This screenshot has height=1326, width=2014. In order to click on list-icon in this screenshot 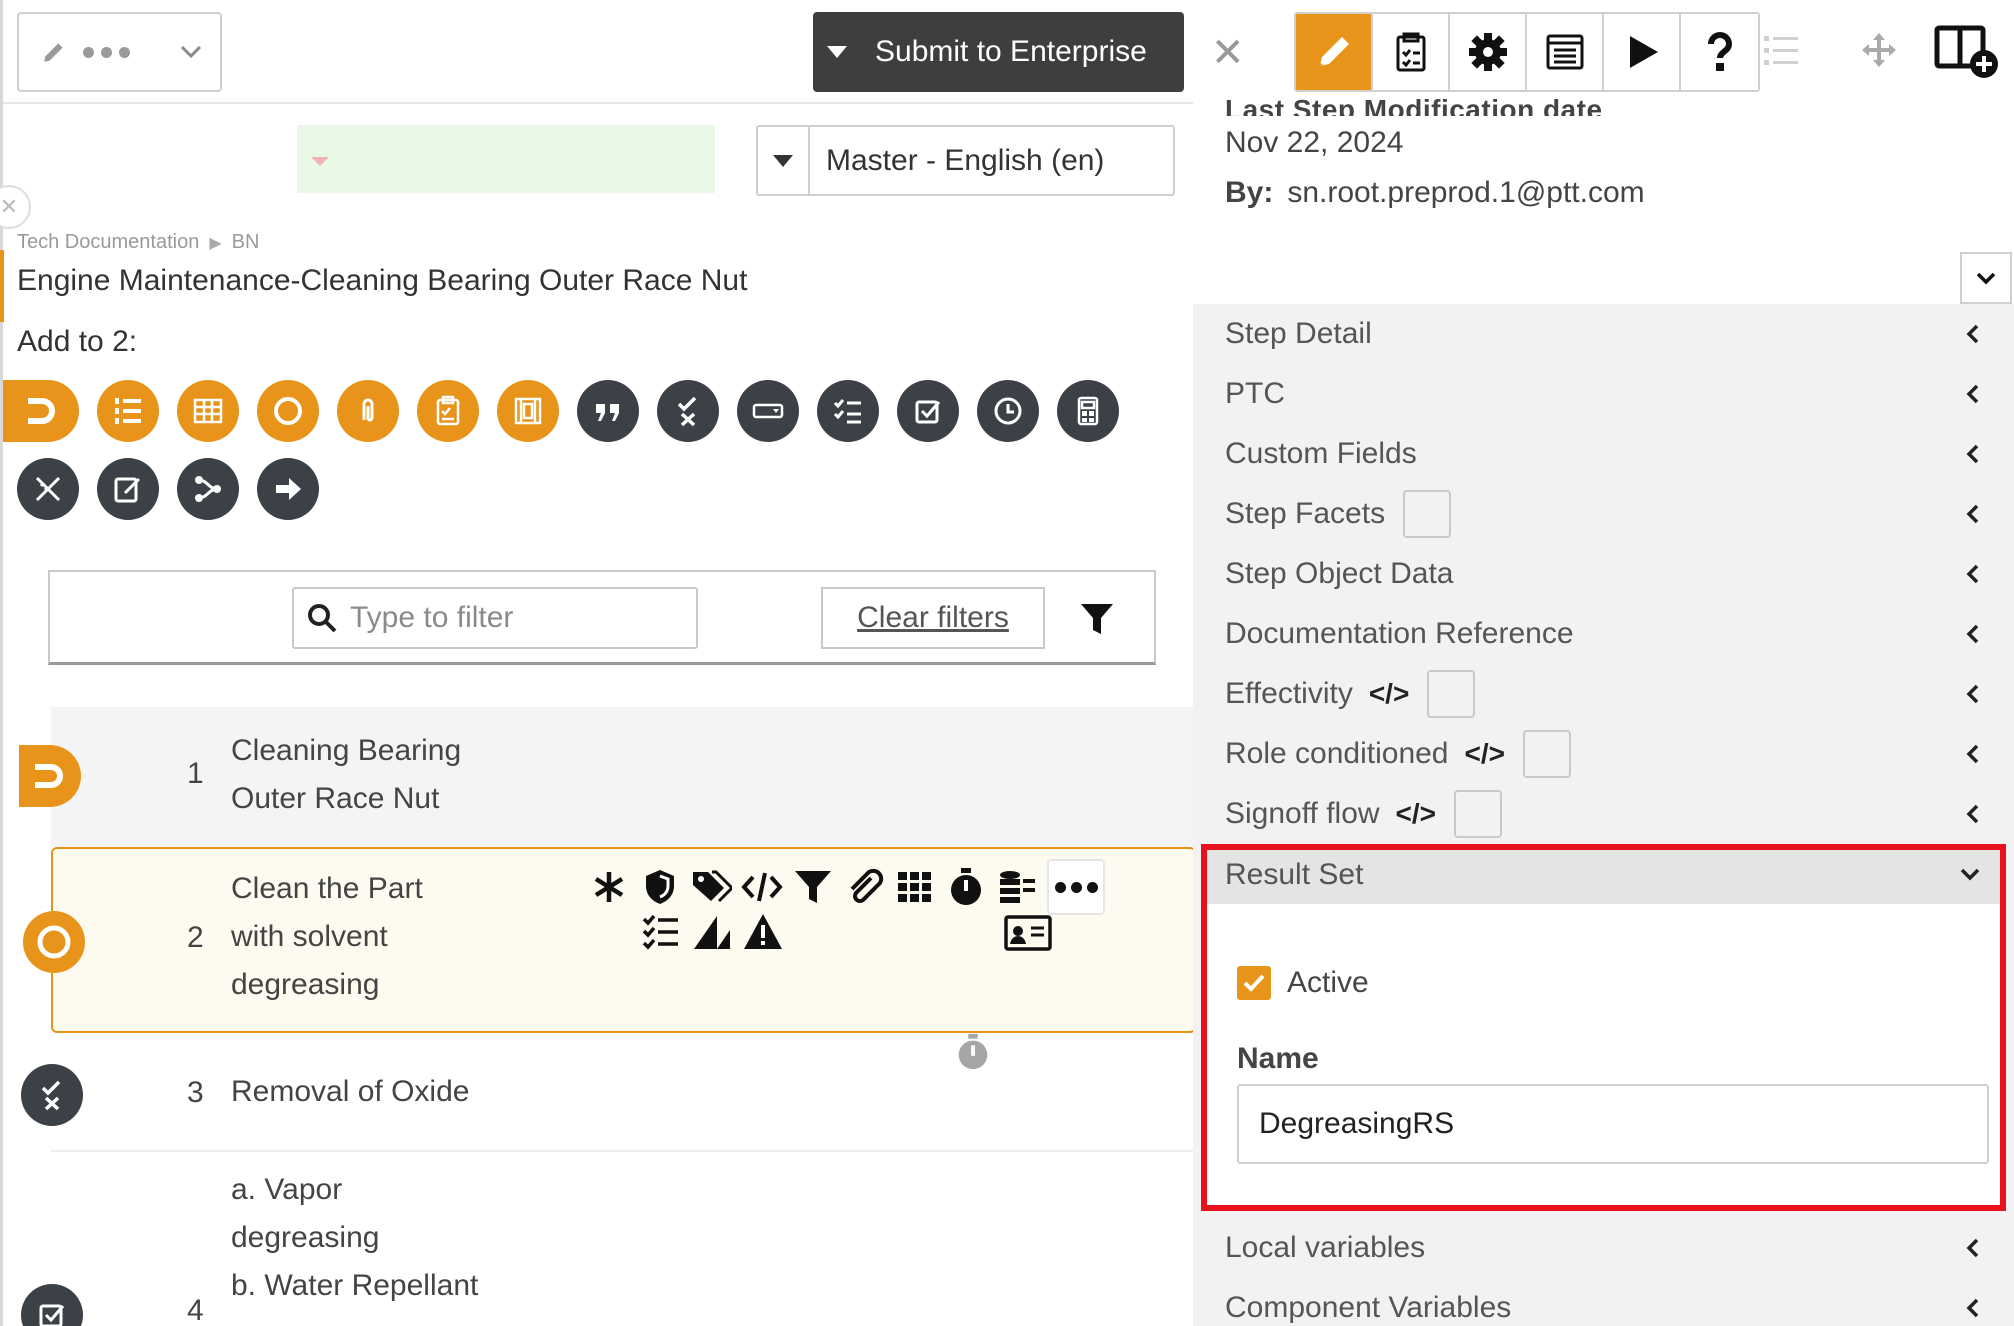, I will do `click(1782, 50)`.